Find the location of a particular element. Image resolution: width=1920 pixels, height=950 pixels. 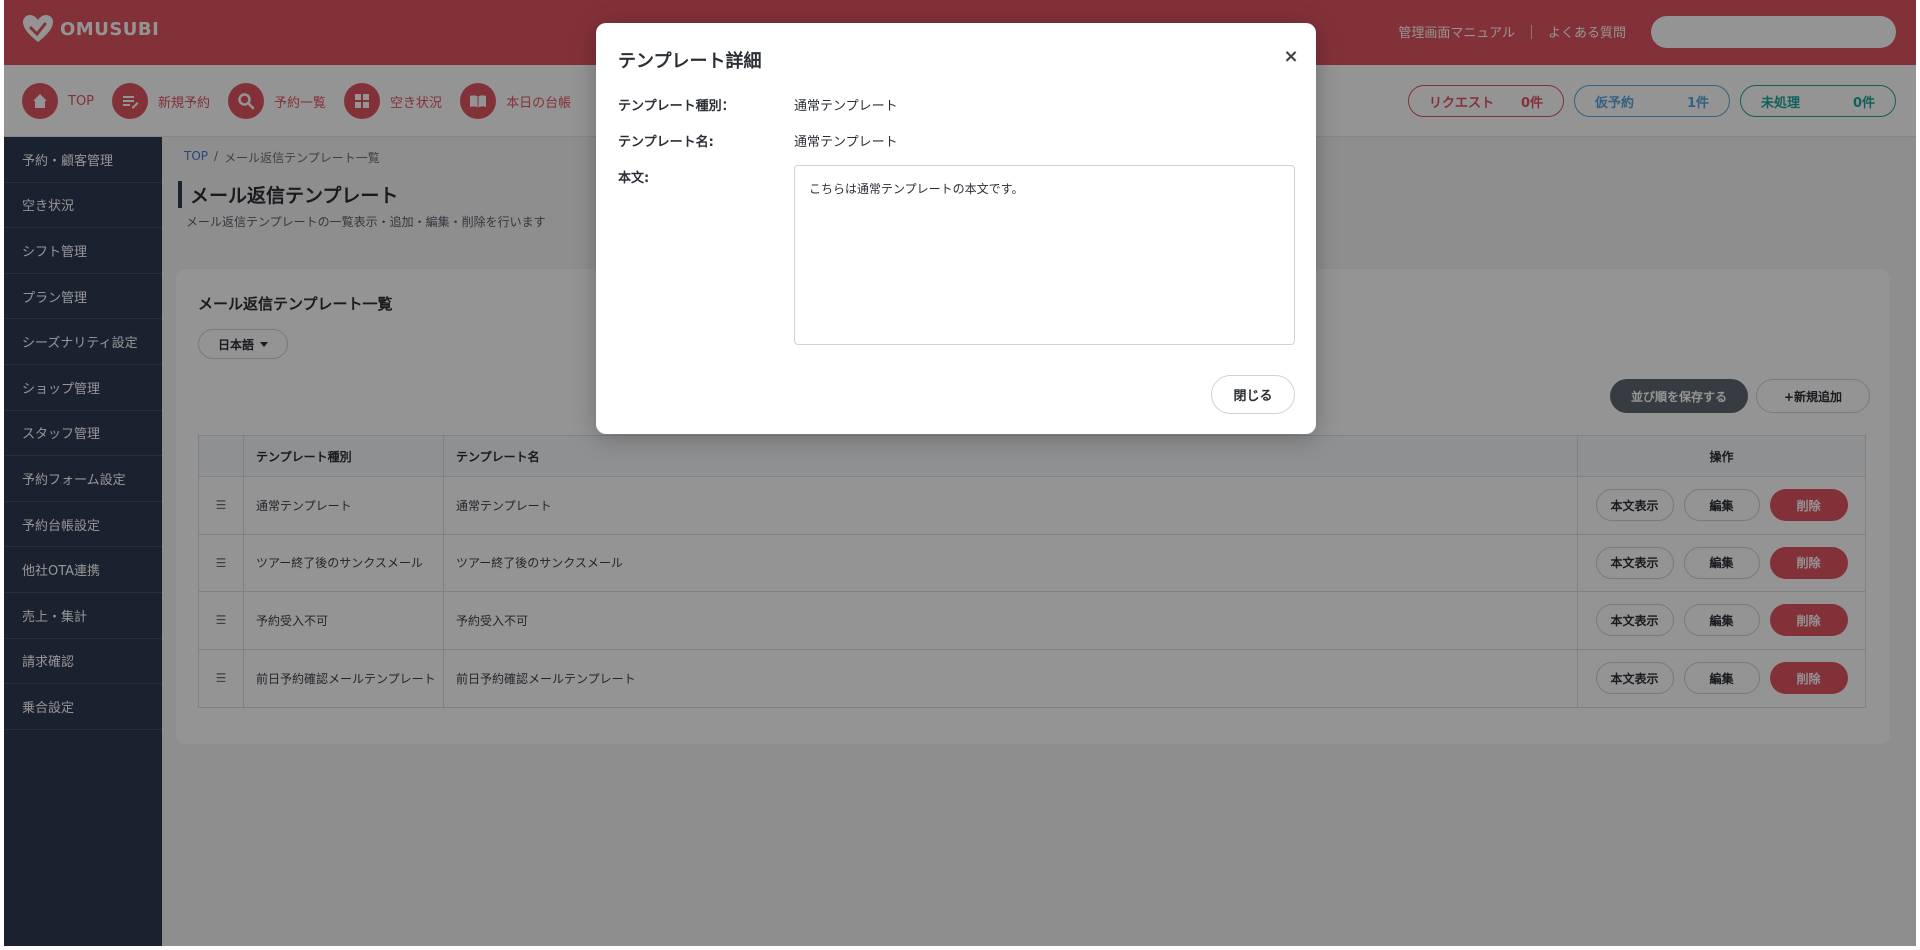

close-icon: × is located at coordinates (1291, 56).